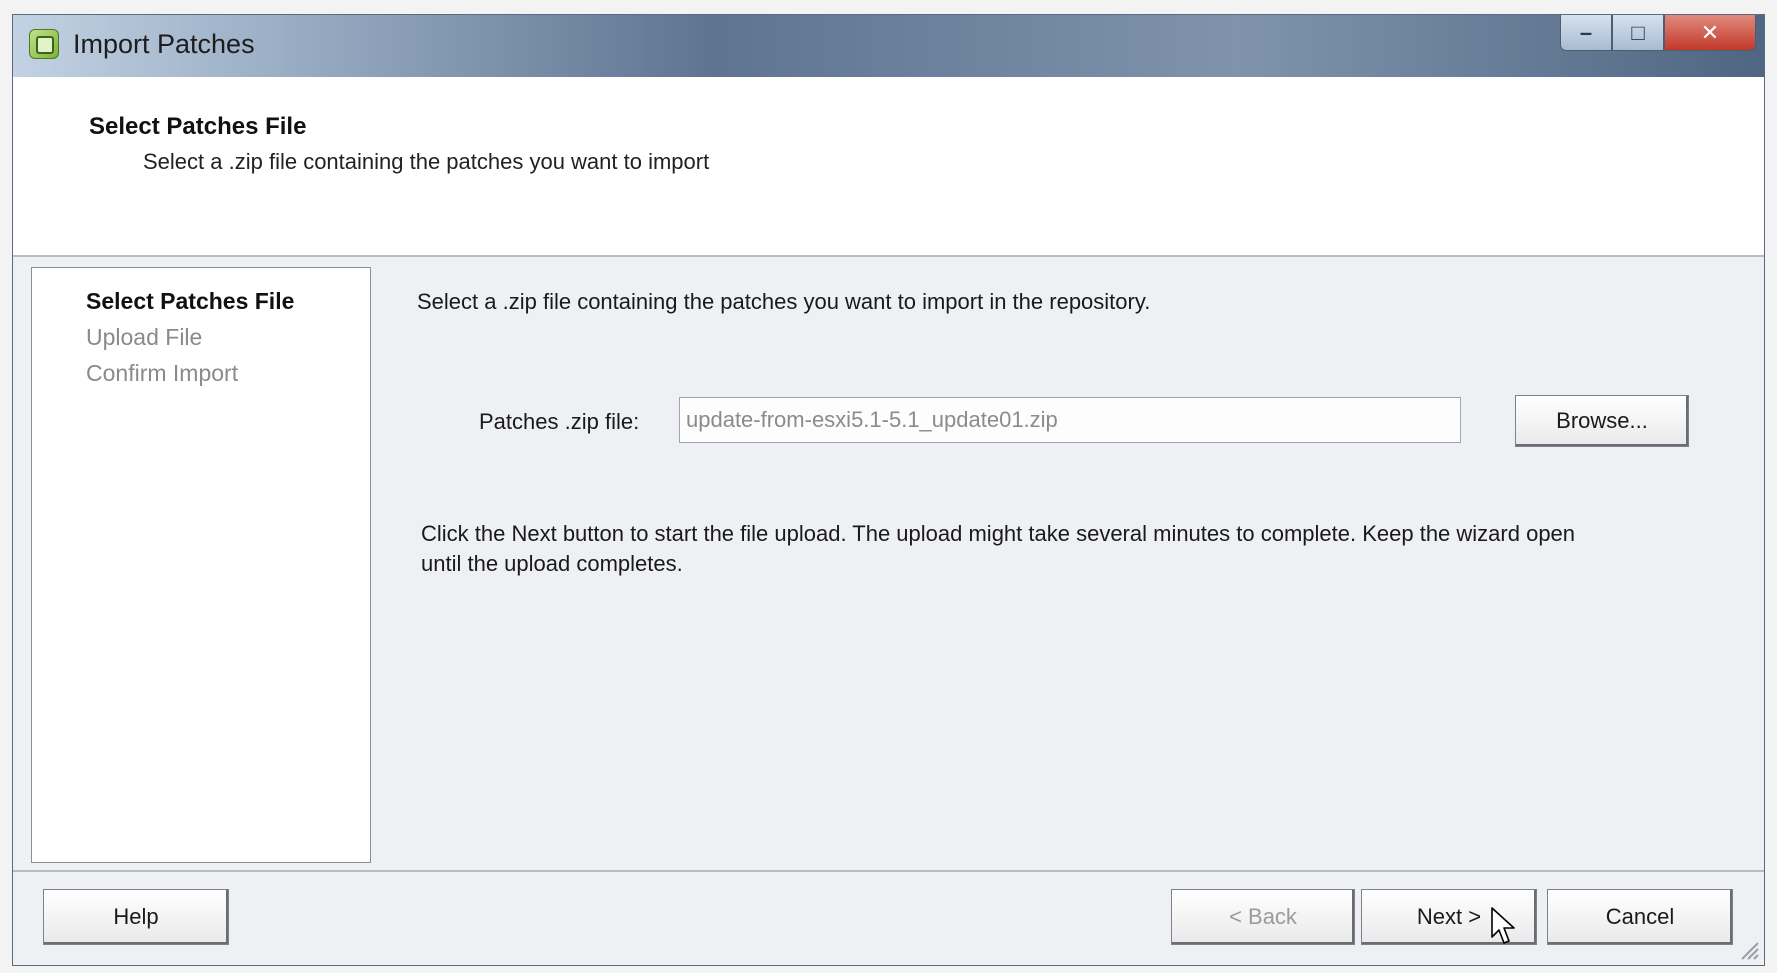 The height and width of the screenshot is (973, 1777). I want to click on mouse-pointer-icon, so click(1503, 925).